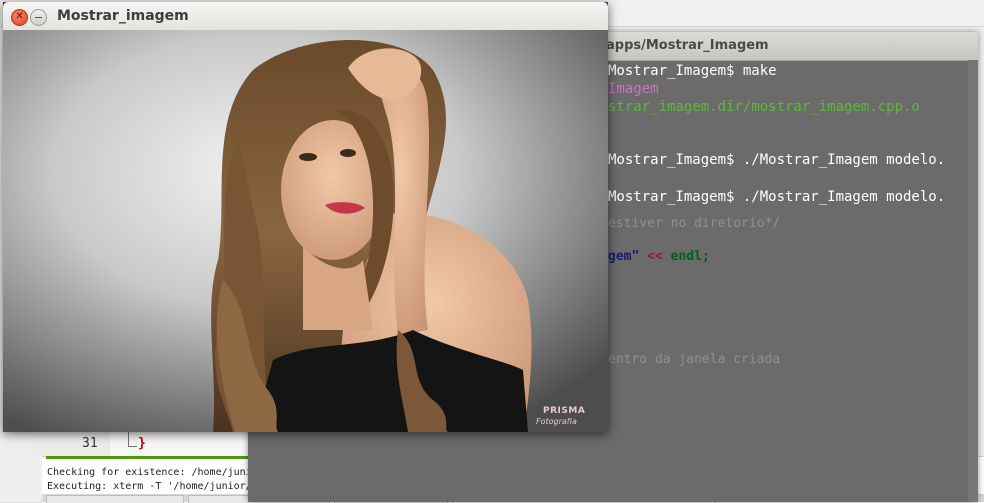 The width and height of the screenshot is (984, 503). I want to click on terminal-line: Imagem, so click(633, 89).